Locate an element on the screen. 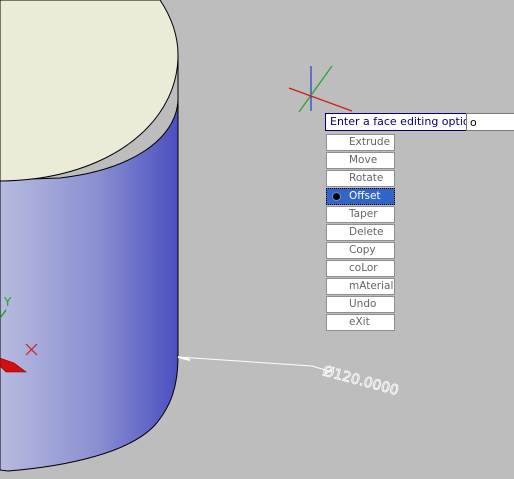 This screenshot has height=479, width=514. menu-item-delete: Delete is located at coordinates (360, 232).